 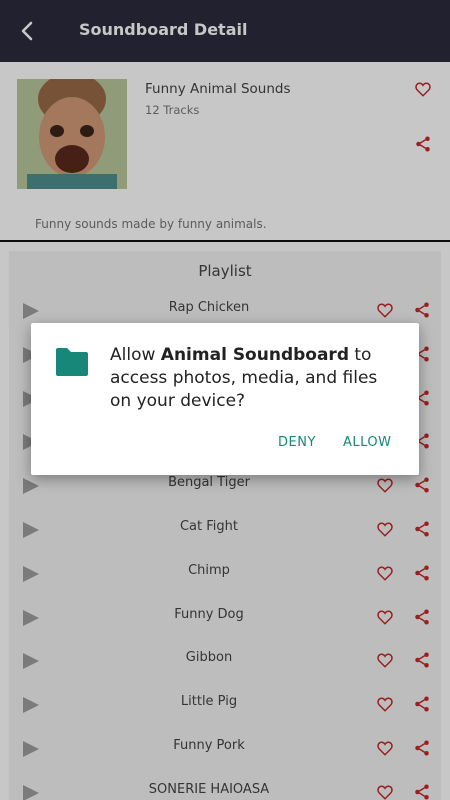 What do you see at coordinates (72, 362) in the screenshot?
I see `folder-icon` at bounding box center [72, 362].